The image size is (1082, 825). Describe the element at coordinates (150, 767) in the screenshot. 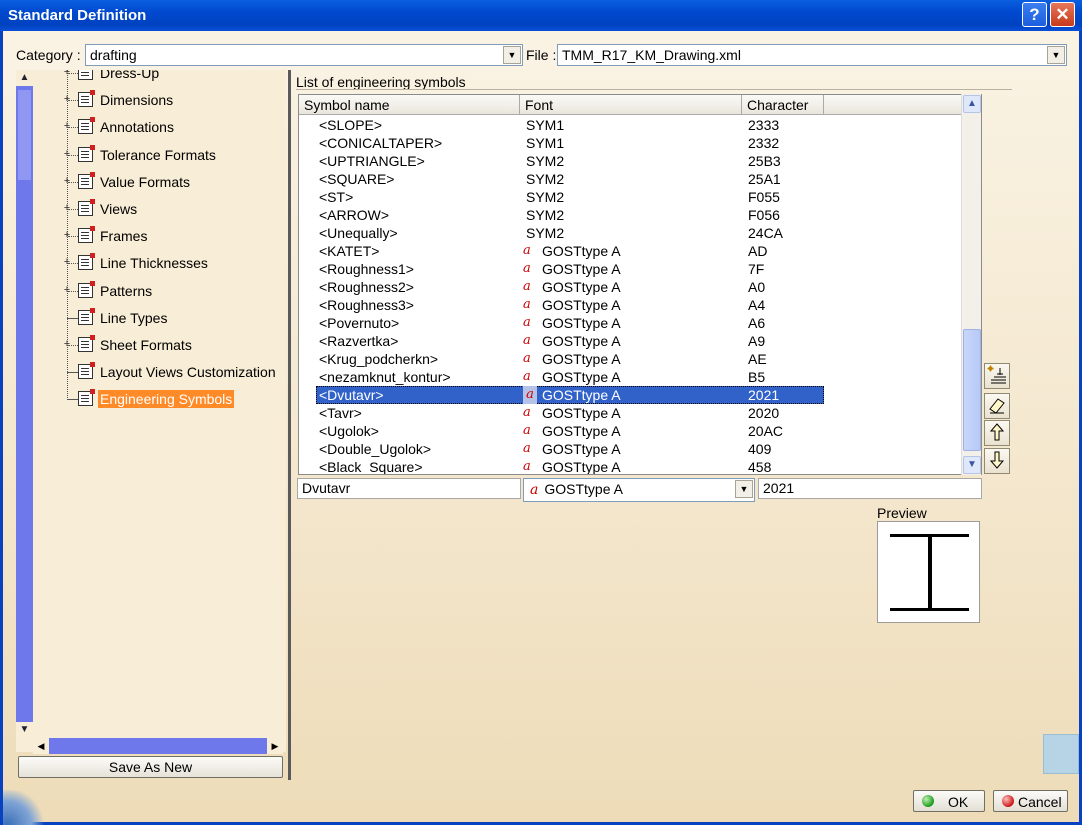

I see `save-as-new-button: Save As New` at that location.